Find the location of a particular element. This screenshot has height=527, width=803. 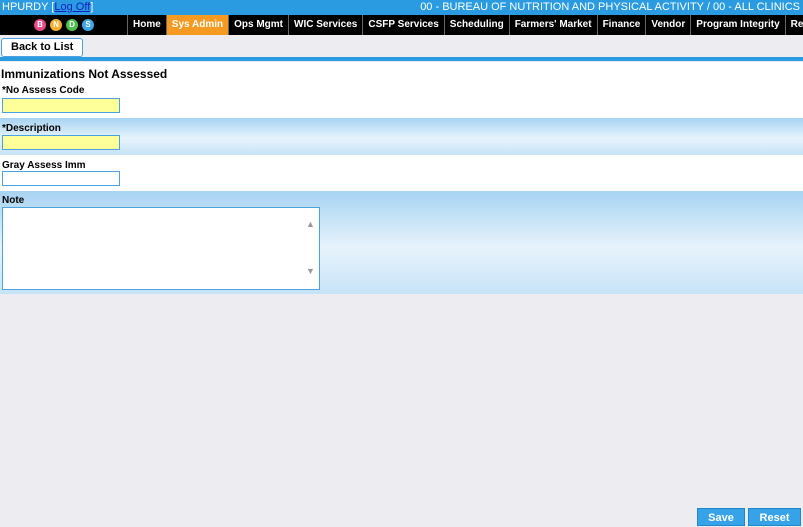

back-to-list-button: Back to List is located at coordinates (42, 47).